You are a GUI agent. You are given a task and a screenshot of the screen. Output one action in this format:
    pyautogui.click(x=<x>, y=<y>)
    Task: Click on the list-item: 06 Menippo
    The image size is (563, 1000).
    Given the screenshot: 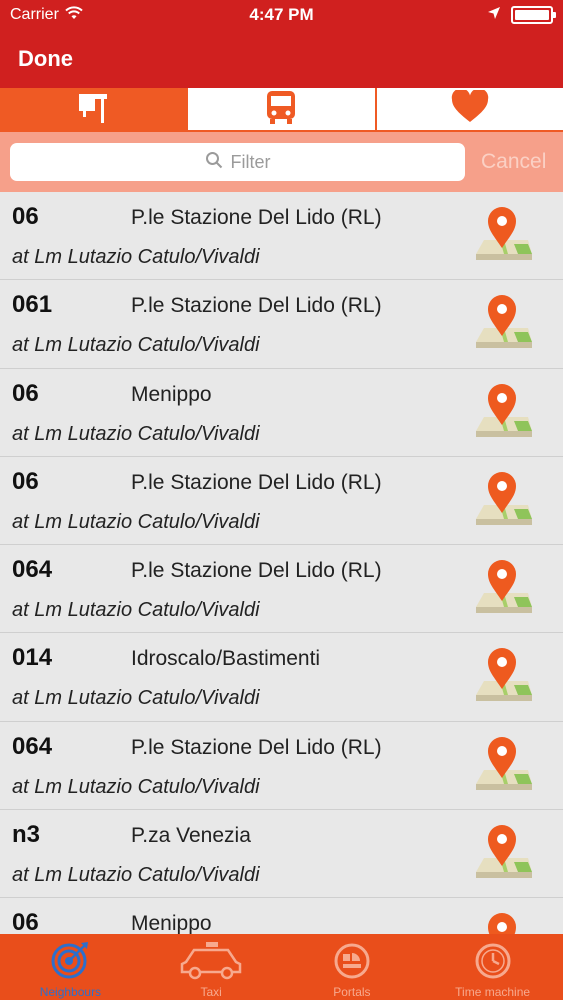 What is the action you would take?
    pyautogui.click(x=281, y=916)
    